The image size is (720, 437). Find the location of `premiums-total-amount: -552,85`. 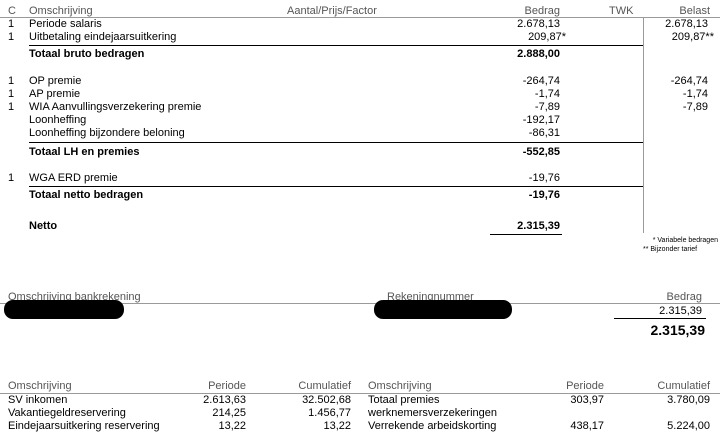

premiums-total-amount: -552,85 is located at coordinates (541, 152).